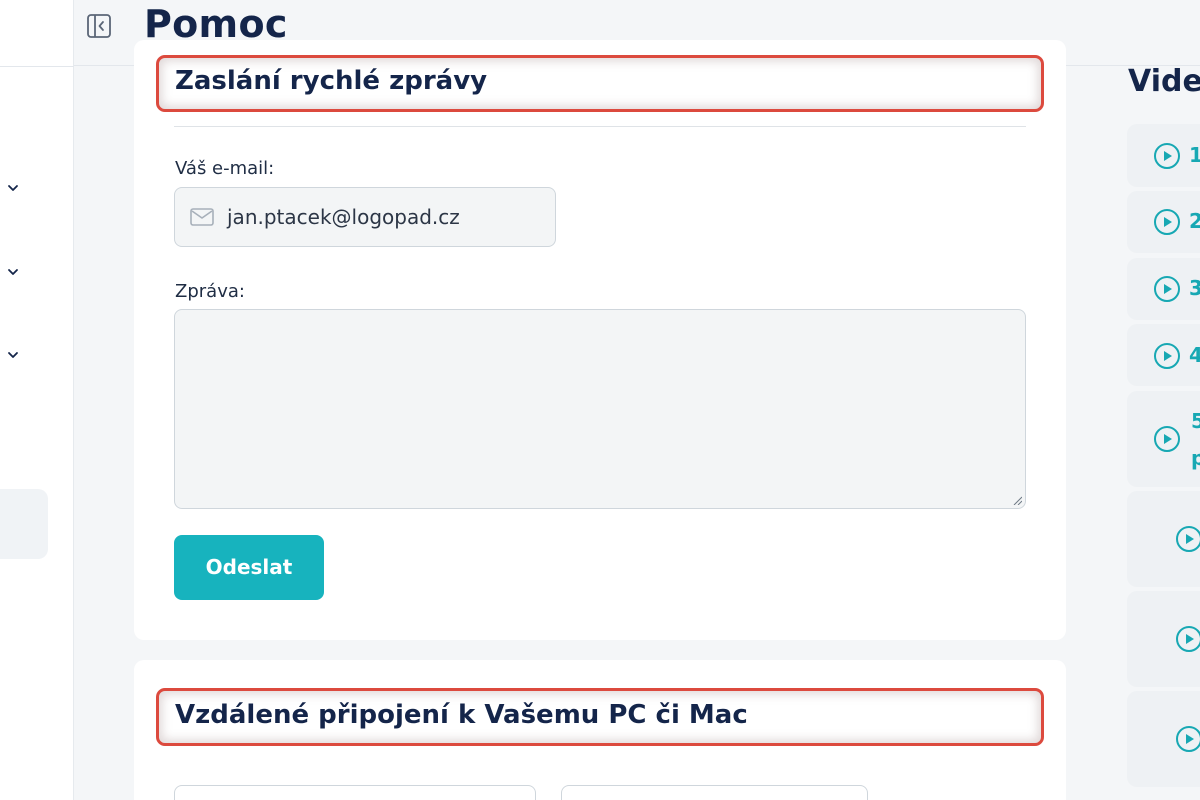  What do you see at coordinates (600, 126) in the screenshot?
I see `section-divider` at bounding box center [600, 126].